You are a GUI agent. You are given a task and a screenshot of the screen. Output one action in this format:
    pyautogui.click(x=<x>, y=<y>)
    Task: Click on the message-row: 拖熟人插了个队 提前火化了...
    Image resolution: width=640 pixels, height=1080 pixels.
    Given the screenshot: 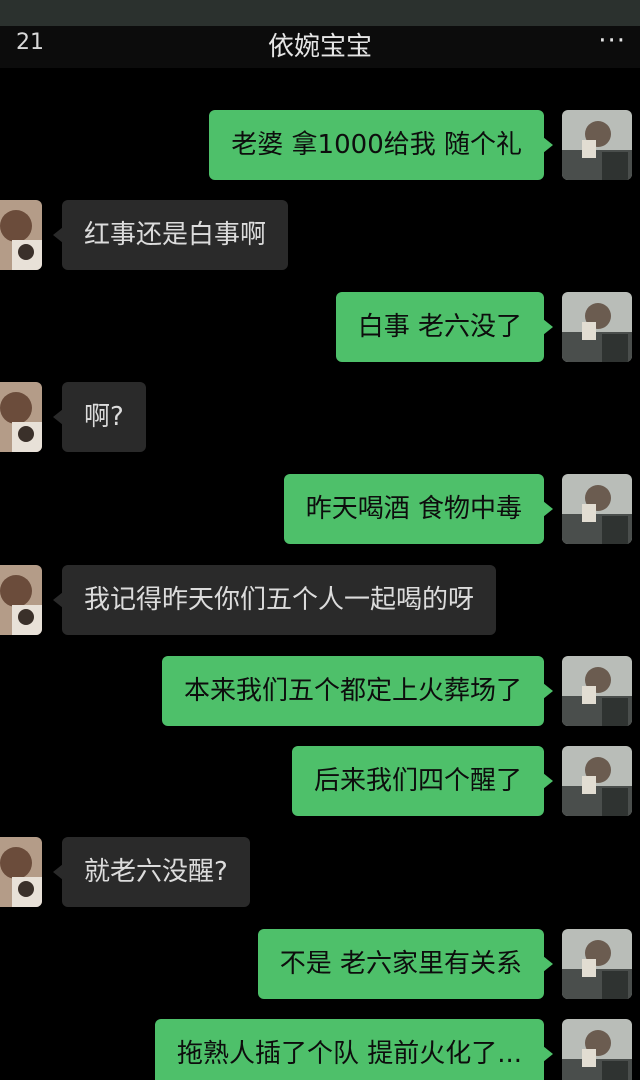 What is the action you would take?
    pyautogui.click(x=320, y=1049)
    